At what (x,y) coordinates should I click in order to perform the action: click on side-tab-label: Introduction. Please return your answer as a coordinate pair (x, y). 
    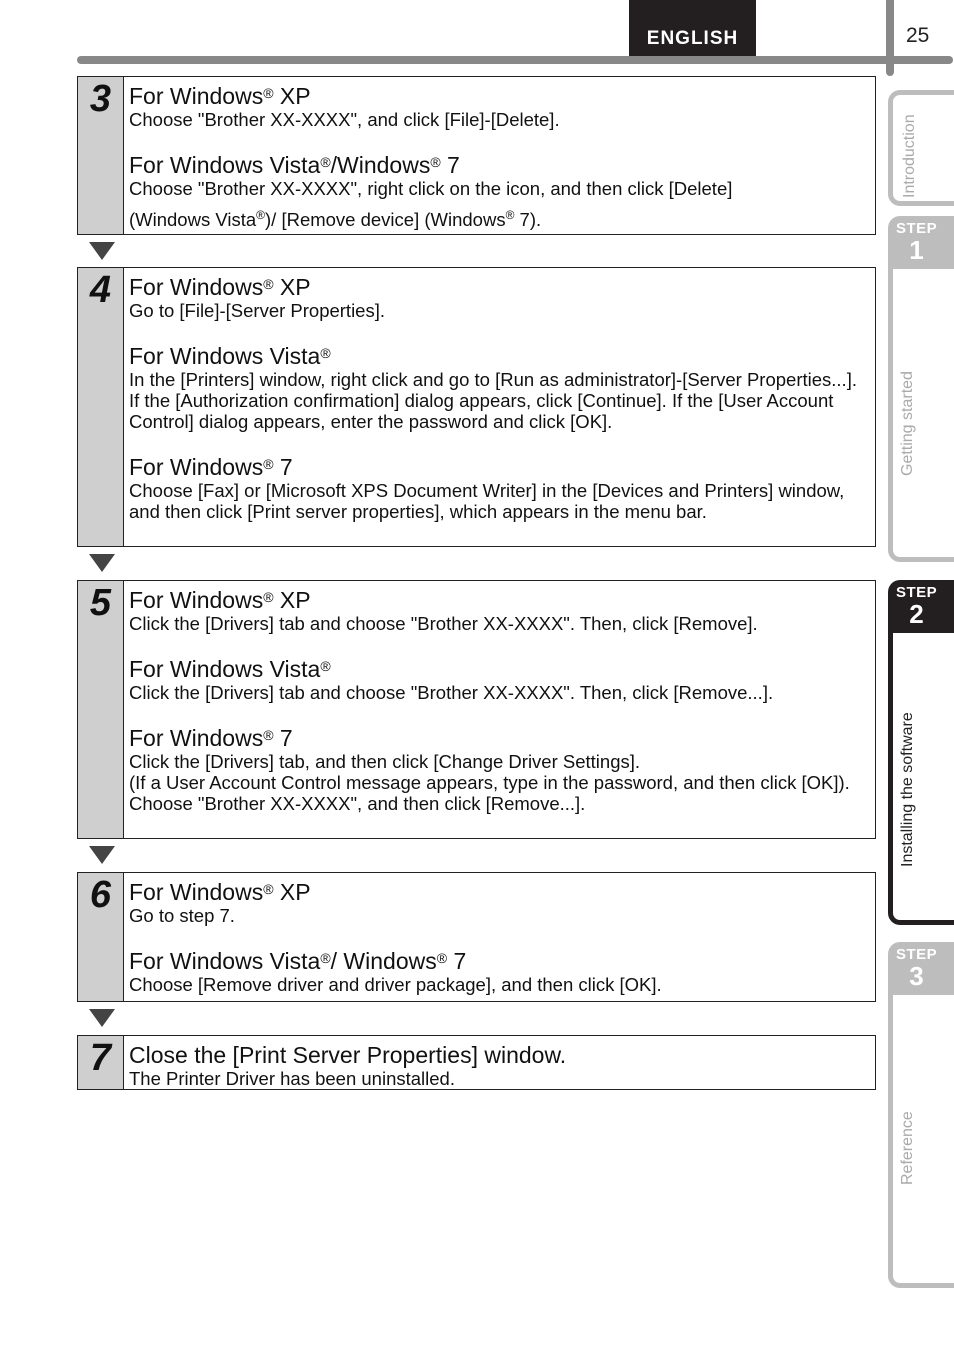
    Looking at the image, I should click on (909, 156).